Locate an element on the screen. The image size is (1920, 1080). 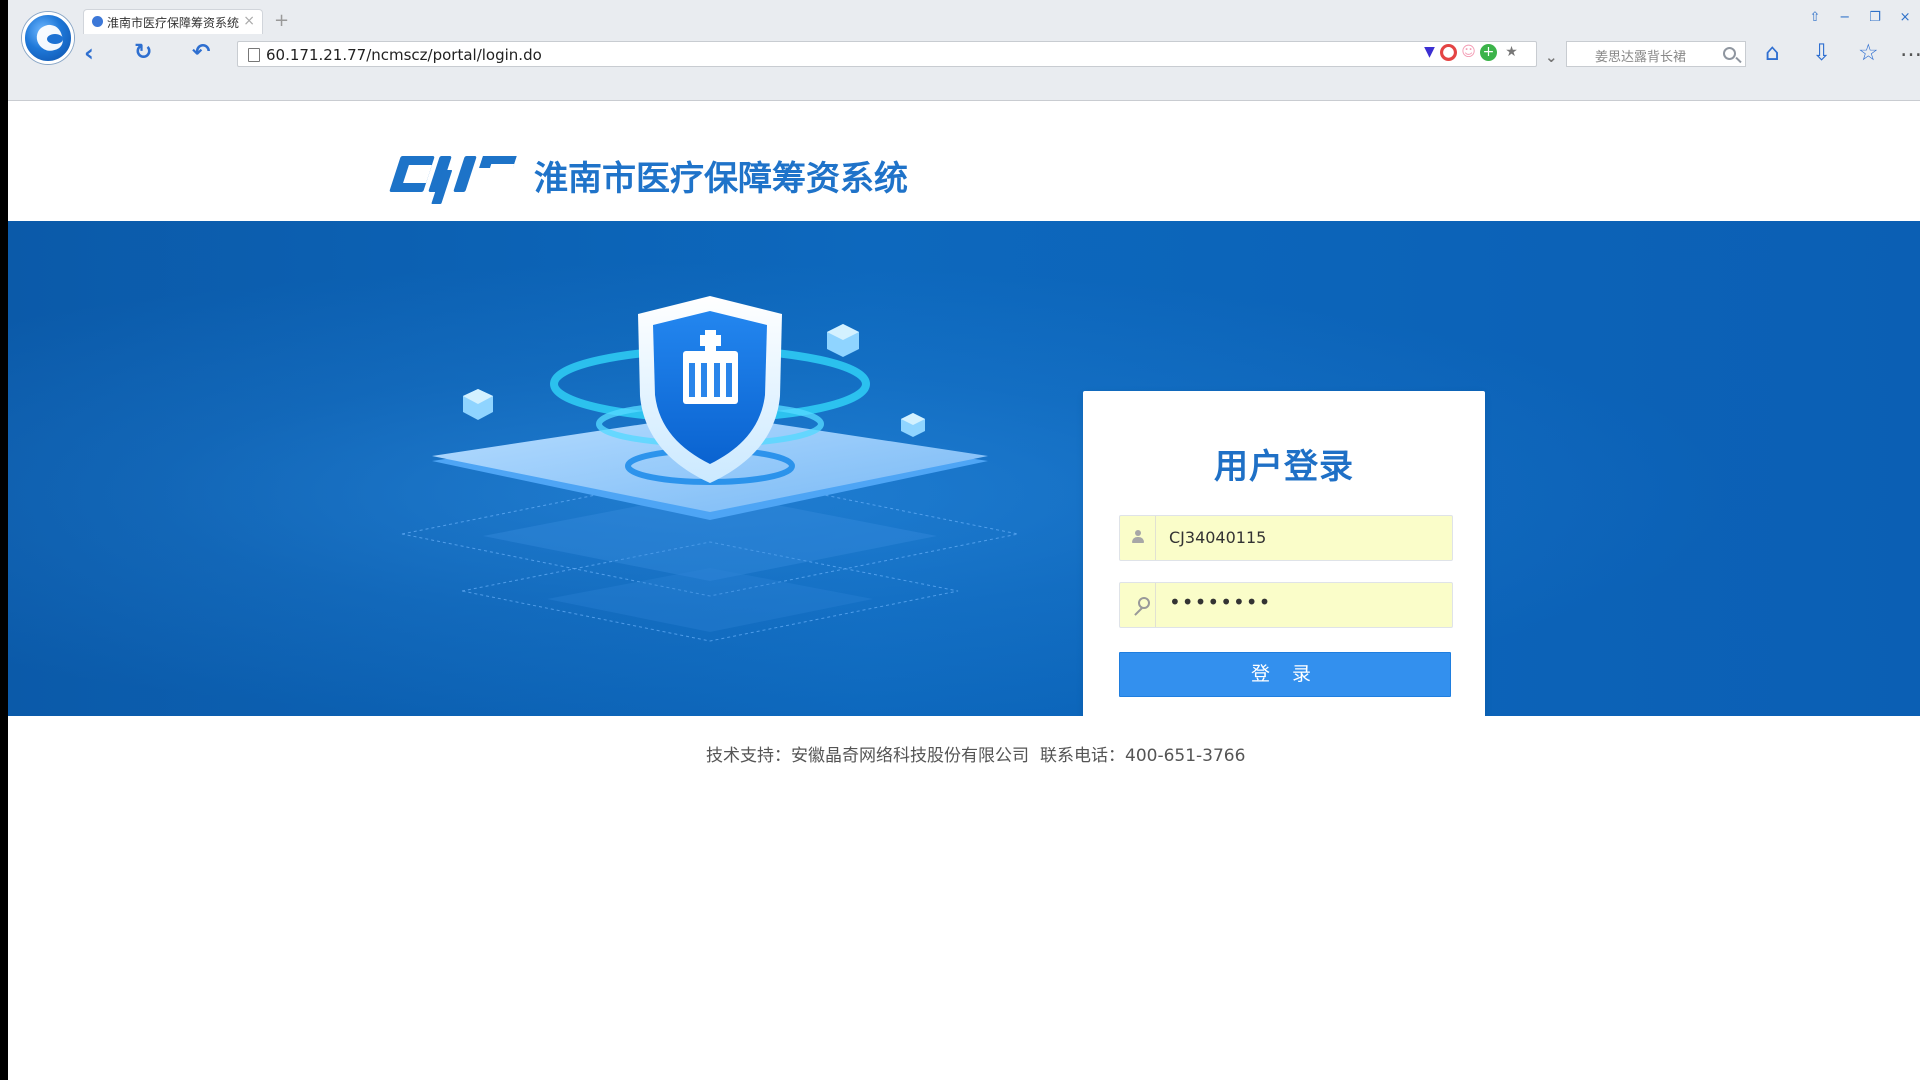
login-button: 登 录 is located at coordinates (1285, 674).